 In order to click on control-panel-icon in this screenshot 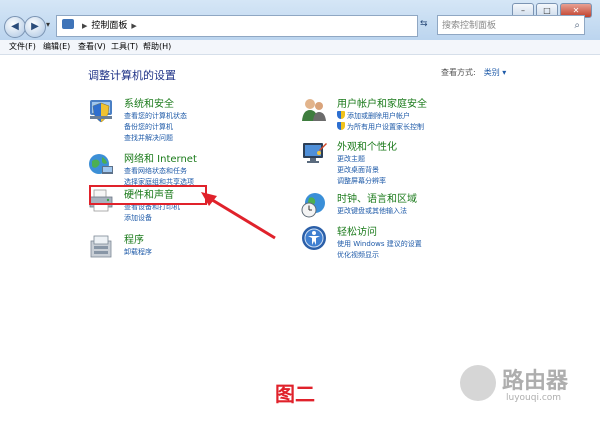, I will do `click(68, 24)`.